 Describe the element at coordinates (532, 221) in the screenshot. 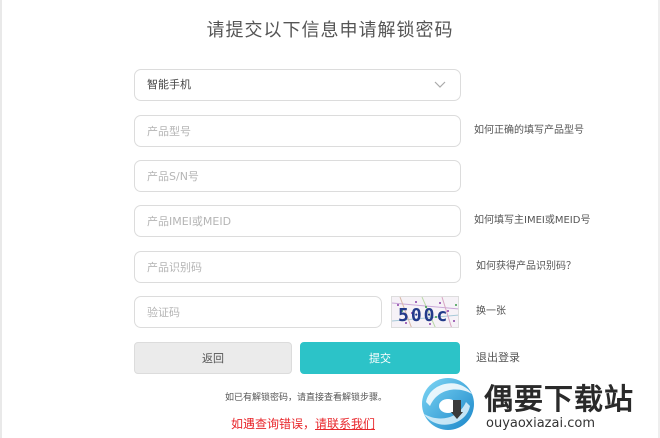

I see `imei-help-link: 如何填写主IMEI或MEID号` at that location.